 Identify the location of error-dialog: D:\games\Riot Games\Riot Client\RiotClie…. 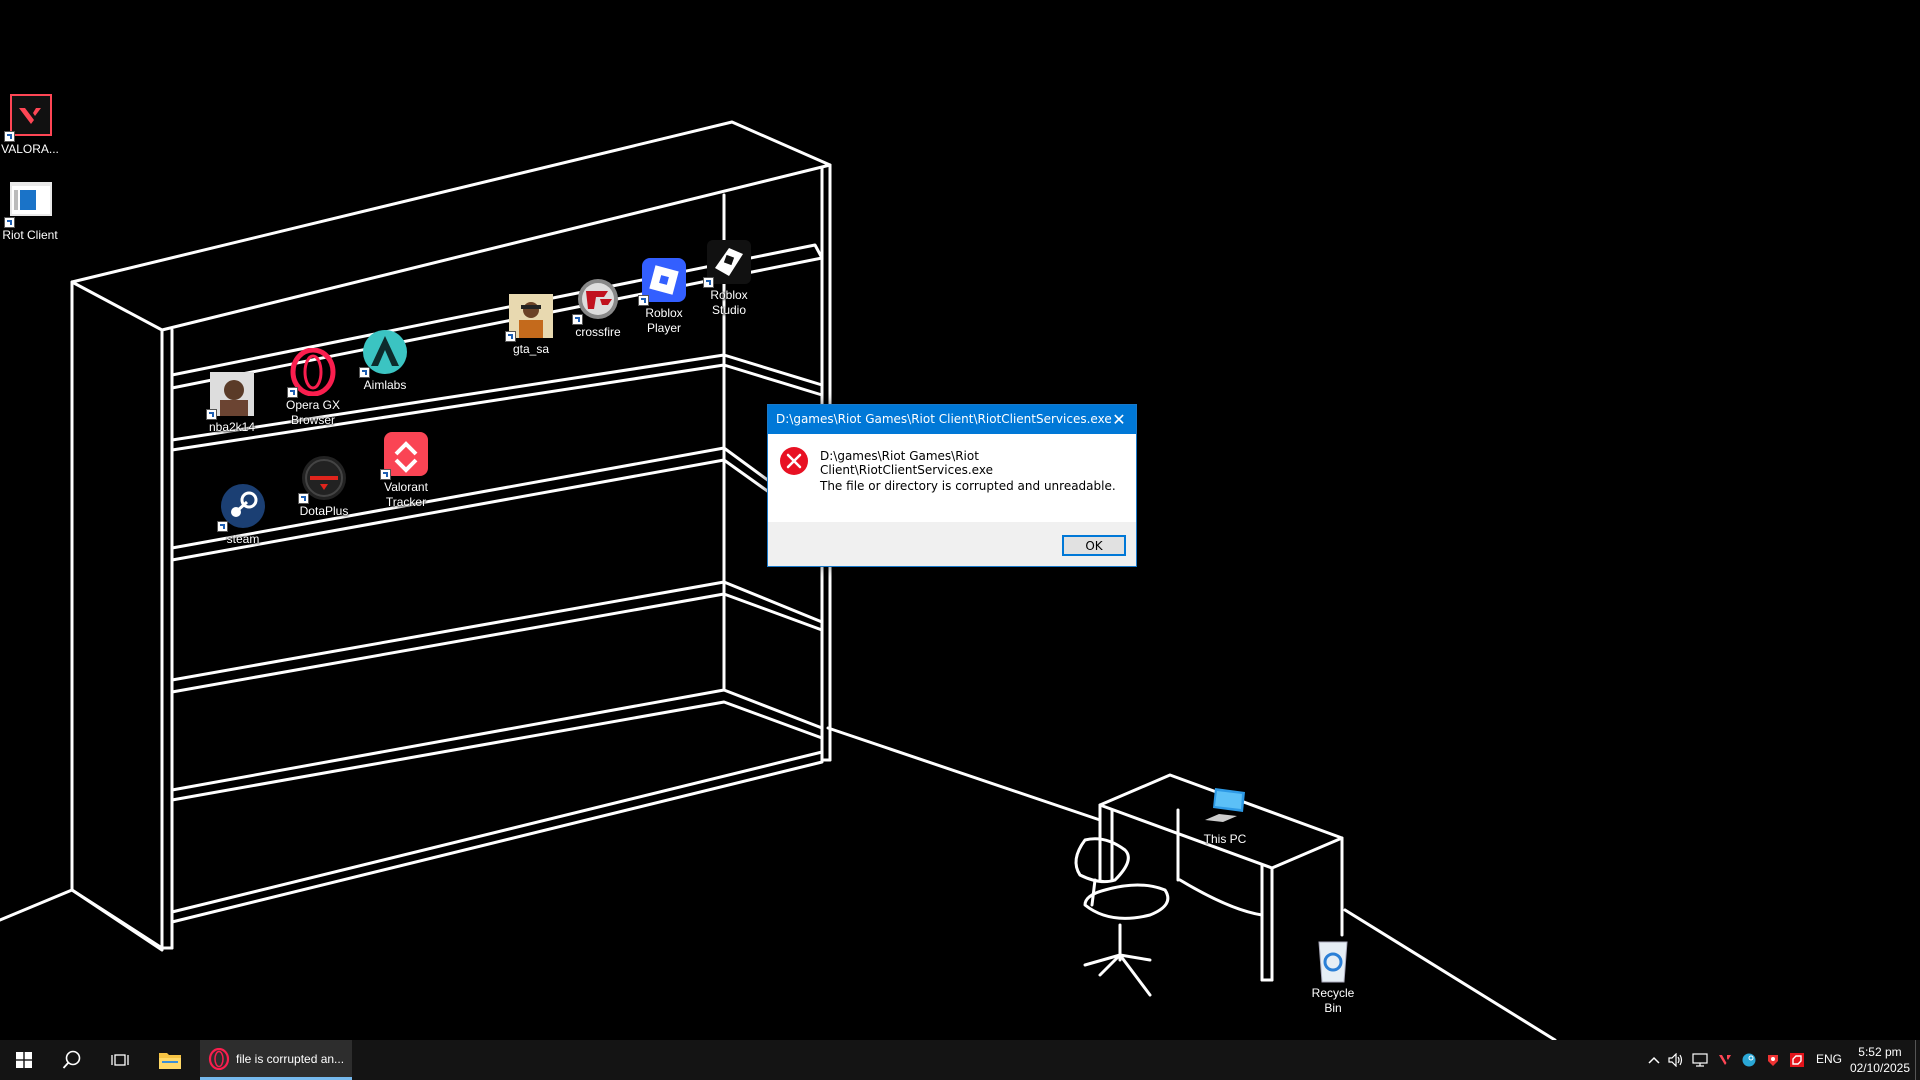
(952, 485).